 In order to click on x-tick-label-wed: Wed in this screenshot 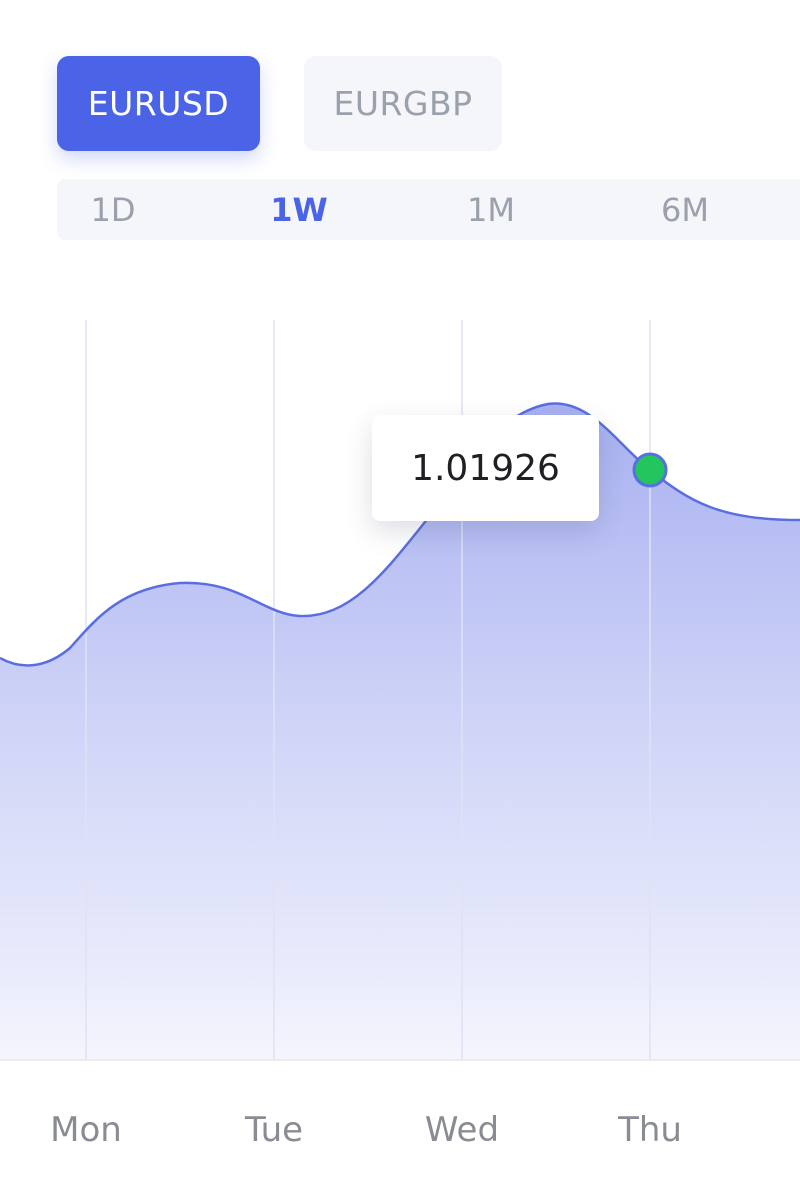, I will do `click(462, 1130)`.